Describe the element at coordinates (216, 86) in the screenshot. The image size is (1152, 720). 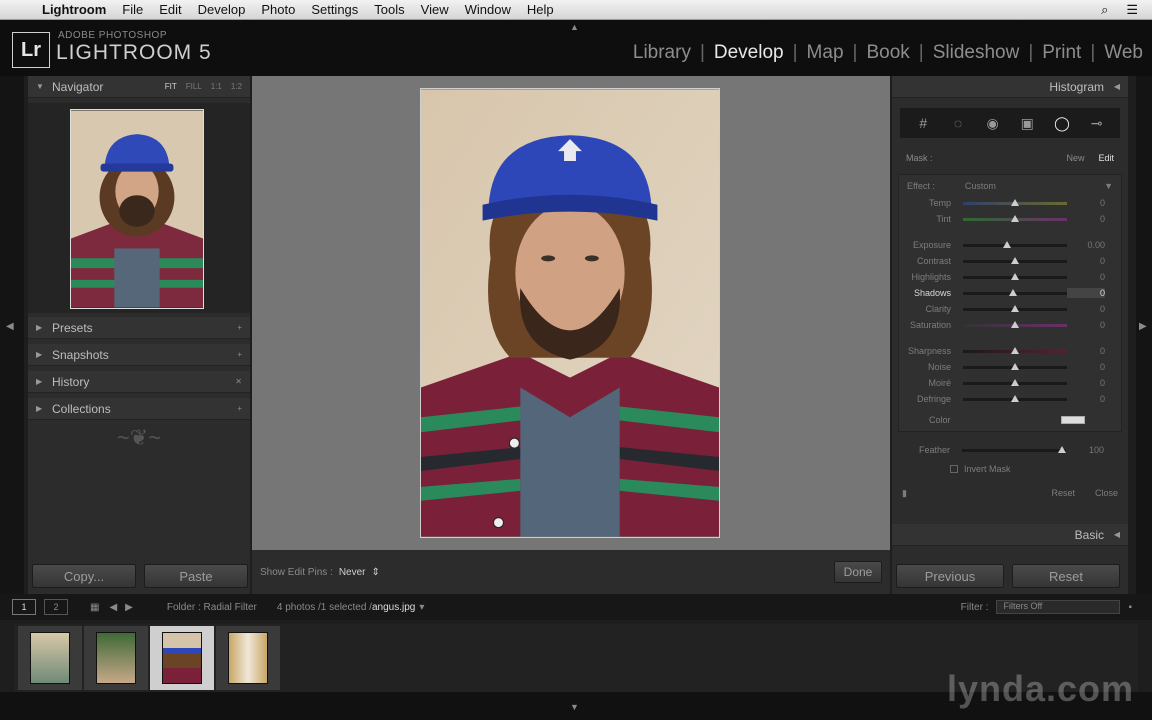
I see `zoom-1-1: 1:1` at that location.